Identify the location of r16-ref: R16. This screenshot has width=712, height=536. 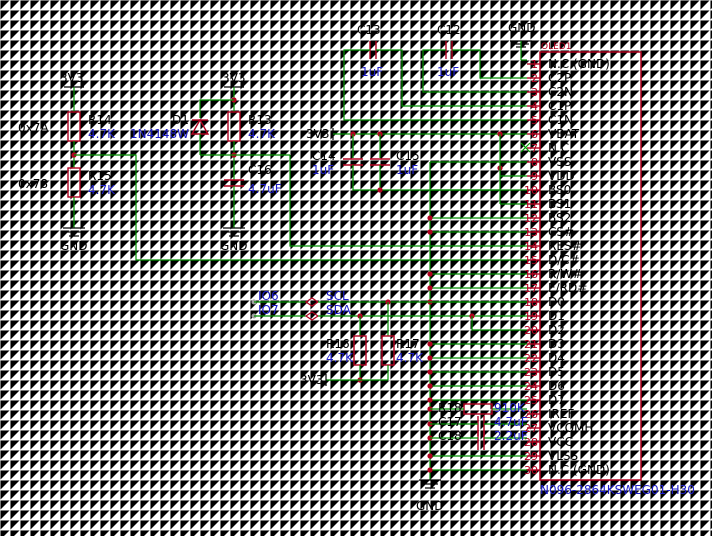
(338, 344).